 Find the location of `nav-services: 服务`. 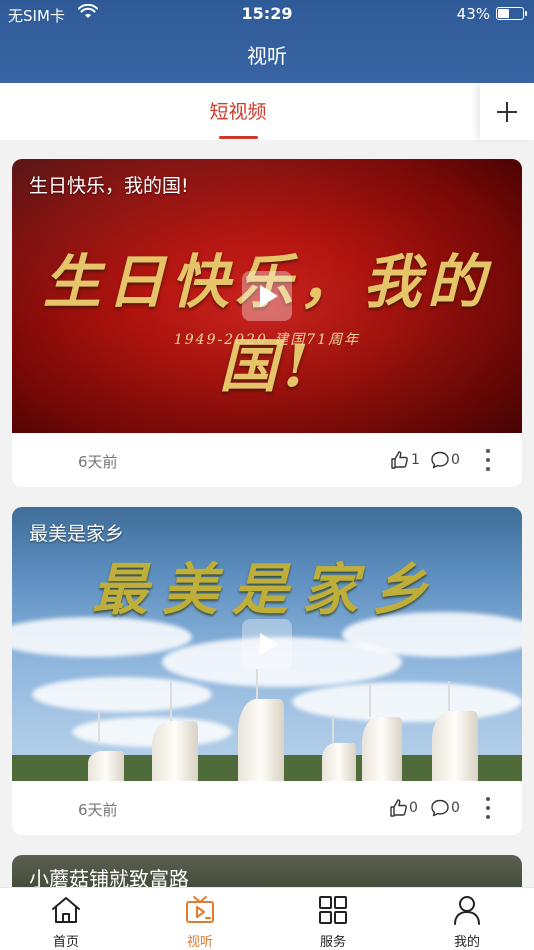

nav-services: 服务 is located at coordinates (333, 919).